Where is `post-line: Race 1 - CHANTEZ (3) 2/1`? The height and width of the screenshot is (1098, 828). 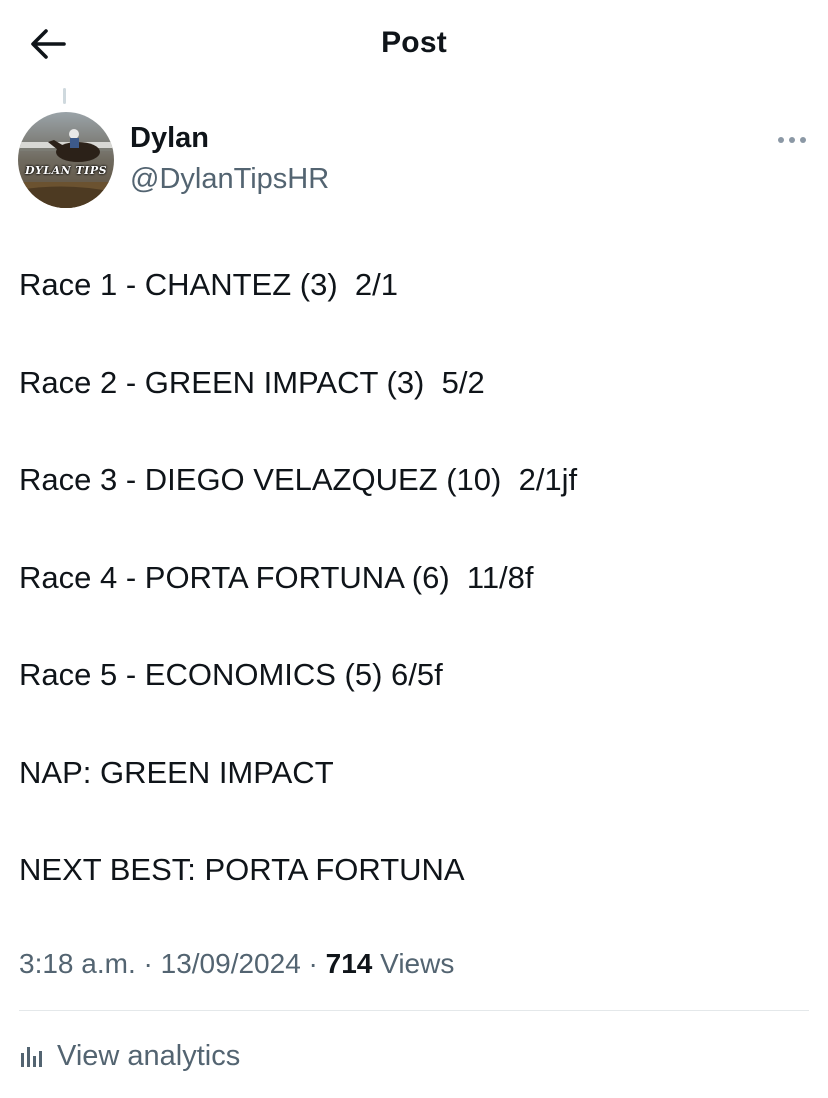 post-line: Race 1 - CHANTEZ (3) 2/1 is located at coordinates (208, 284).